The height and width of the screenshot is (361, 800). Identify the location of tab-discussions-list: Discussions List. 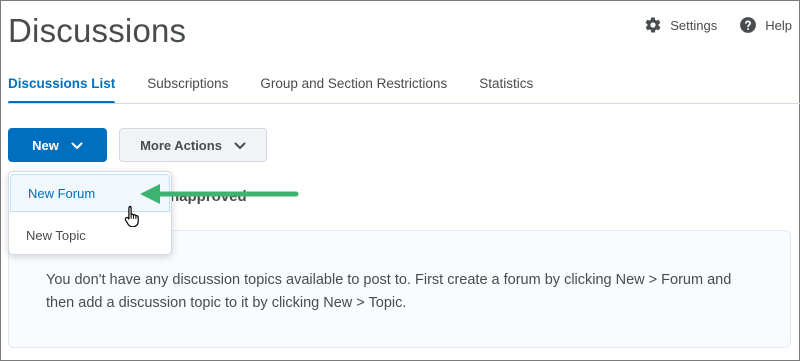
(62, 85).